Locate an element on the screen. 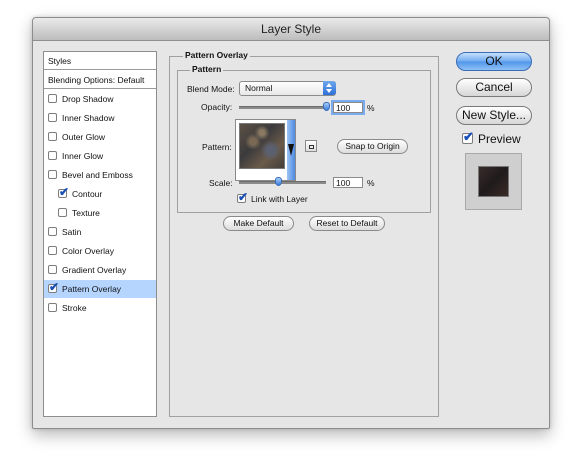 The width and height of the screenshot is (580, 473). link-with-layer-checkbox: ✔ Link with Layer is located at coordinates (287, 197).